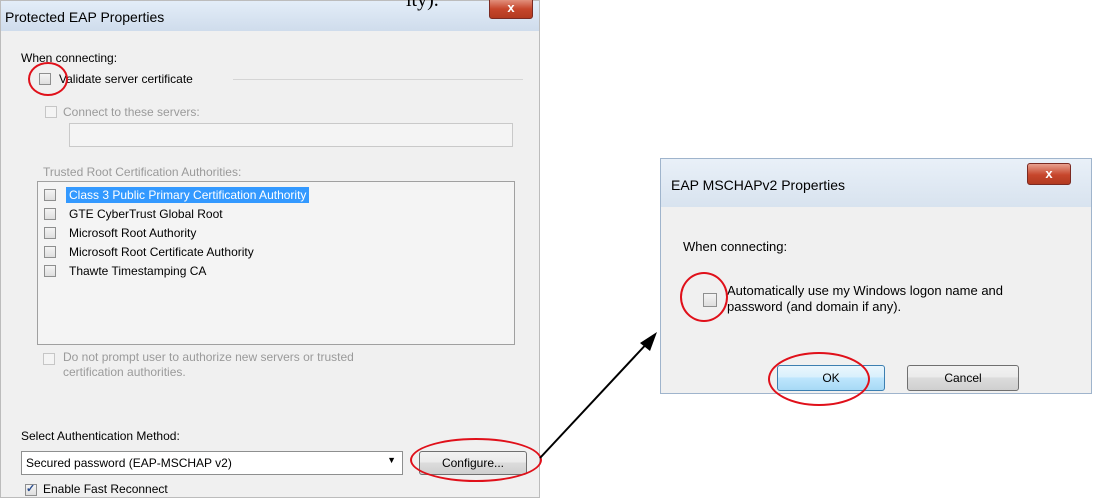 Image resolution: width=1094 pixels, height=498 pixels. What do you see at coordinates (598, 395) in the screenshot?
I see `arrow-icon` at bounding box center [598, 395].